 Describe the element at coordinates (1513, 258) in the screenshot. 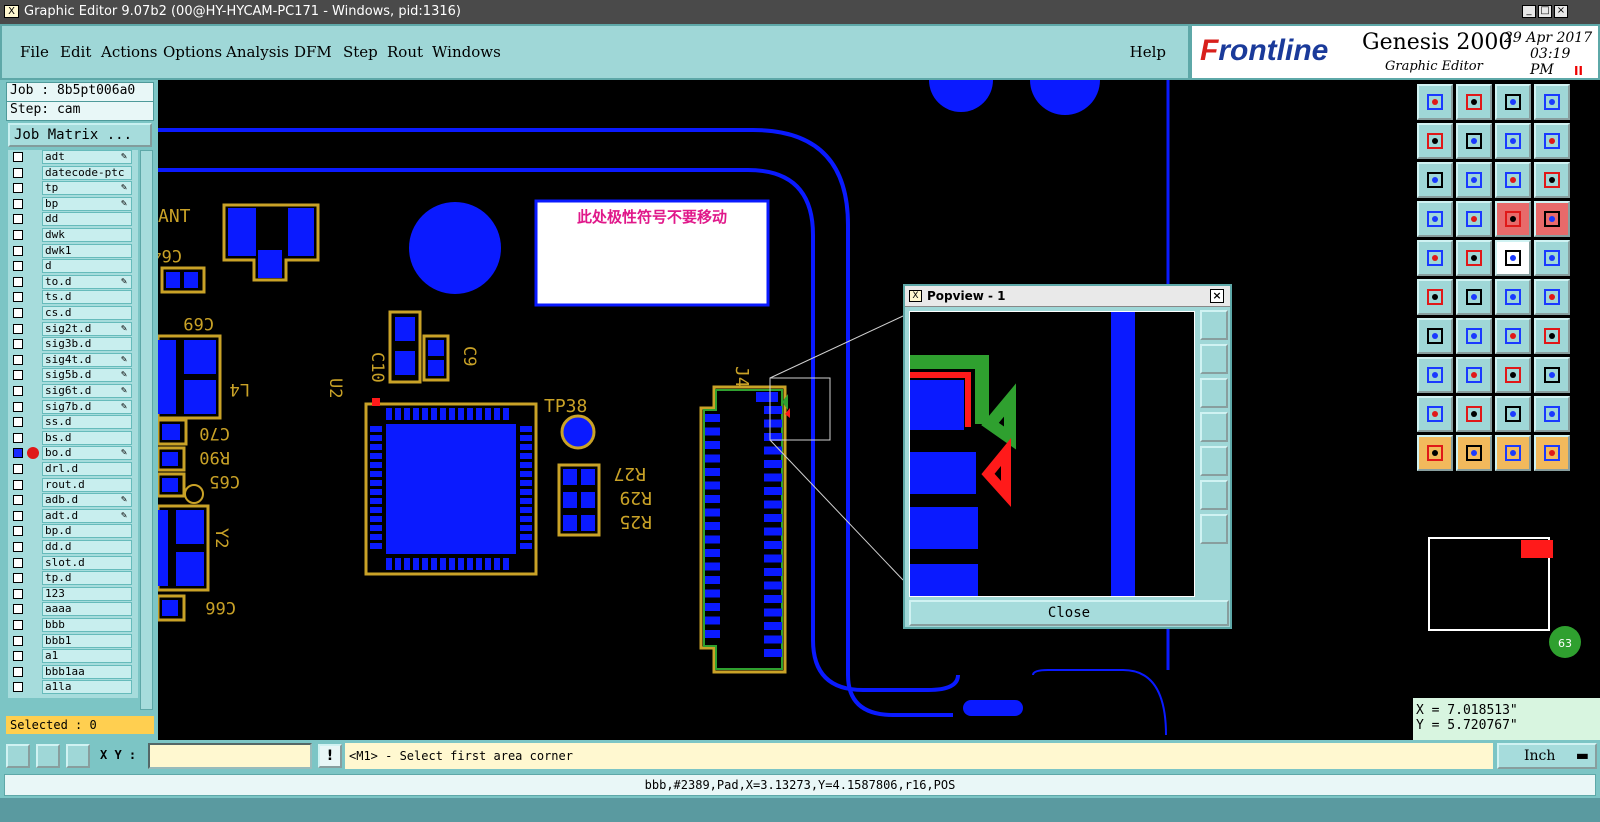

I see `ruler-icon` at that location.